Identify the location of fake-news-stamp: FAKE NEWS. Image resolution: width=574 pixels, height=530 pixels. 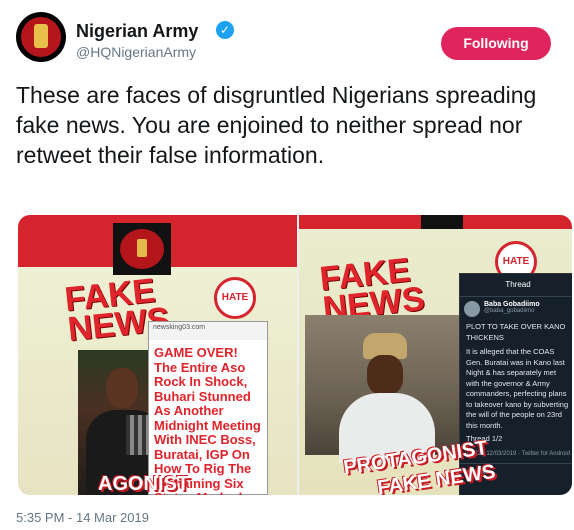
(372, 290).